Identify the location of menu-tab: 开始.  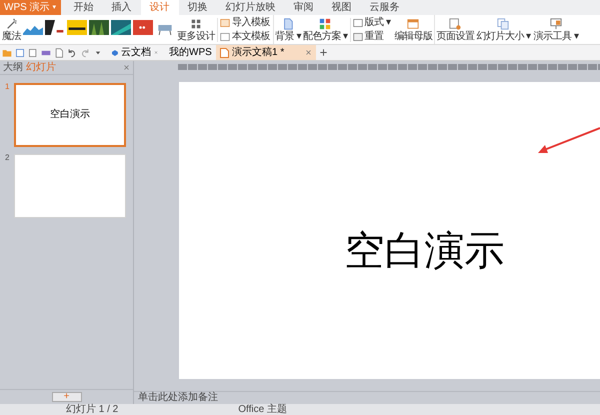
(83, 7).